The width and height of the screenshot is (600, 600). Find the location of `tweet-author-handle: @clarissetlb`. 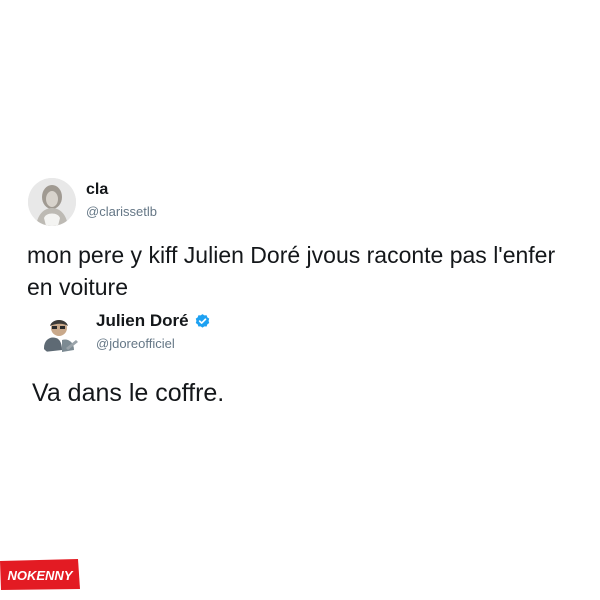

tweet-author-handle: @clarissetlb is located at coordinates (121, 211).